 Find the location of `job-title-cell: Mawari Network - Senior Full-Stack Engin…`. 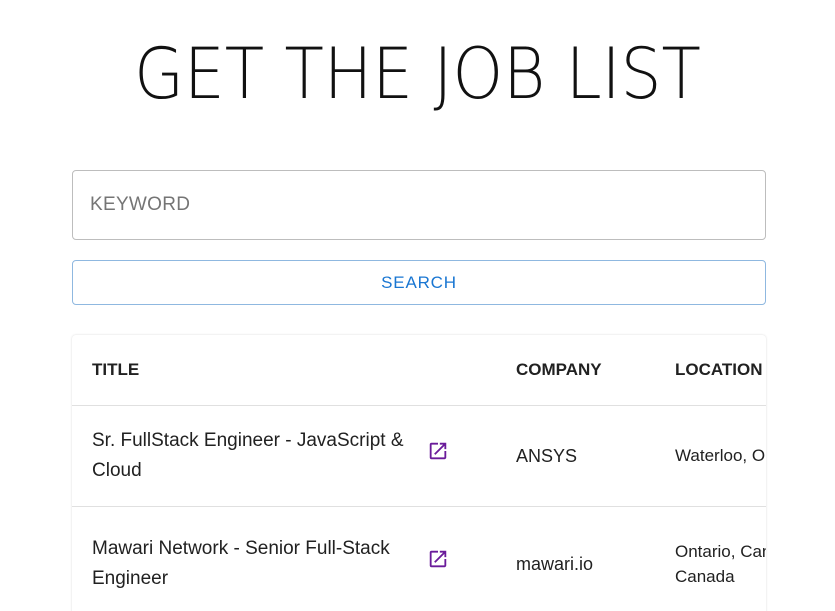

job-title-cell: Mawari Network - Senior Full-Stack Engin… is located at coordinates (249, 558).